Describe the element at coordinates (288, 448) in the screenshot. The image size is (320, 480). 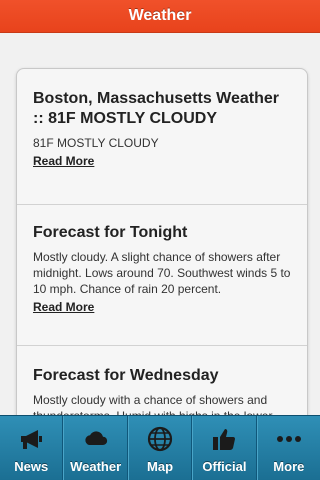
I see `tab-more: More` at that location.